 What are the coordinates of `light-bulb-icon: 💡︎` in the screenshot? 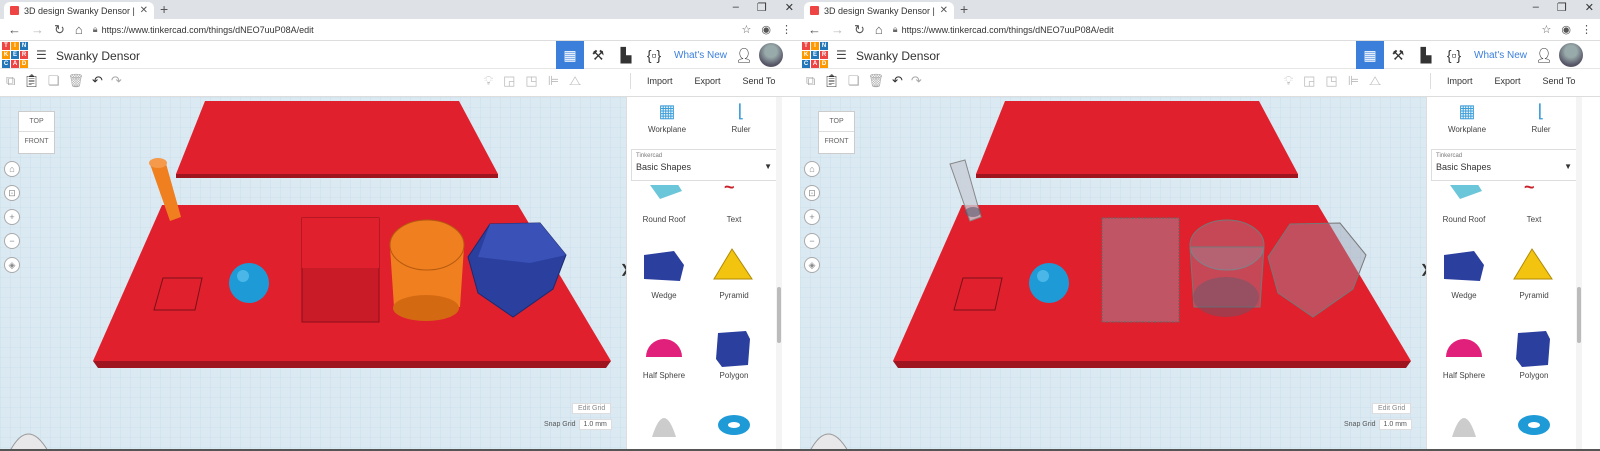 It's located at (488, 81).